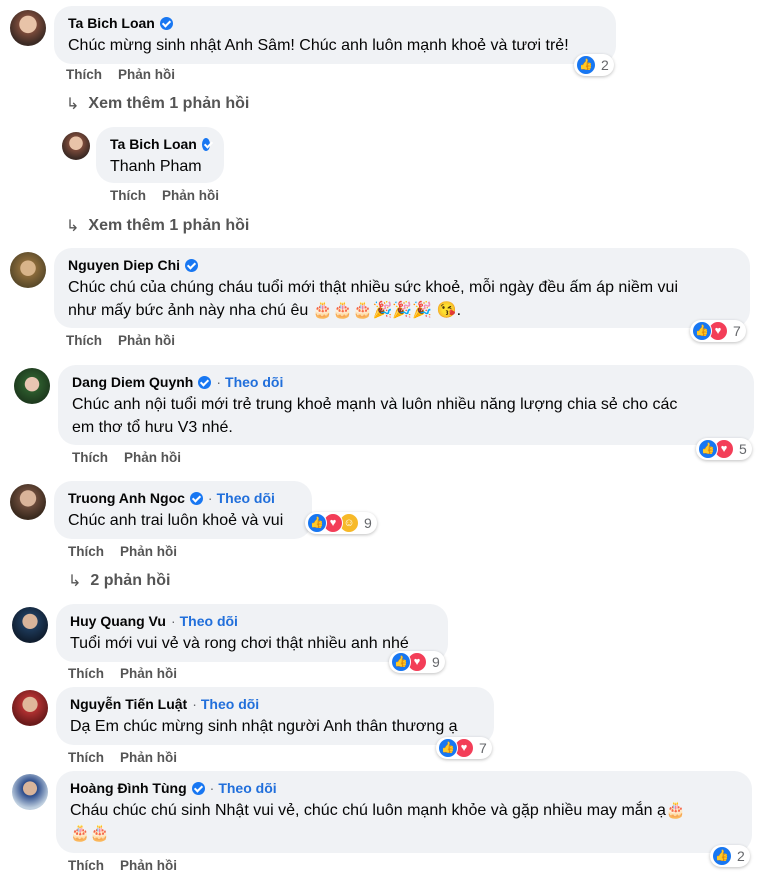 The image size is (780, 877). I want to click on commenter-name: Nguyen Diep Chi, so click(124, 265).